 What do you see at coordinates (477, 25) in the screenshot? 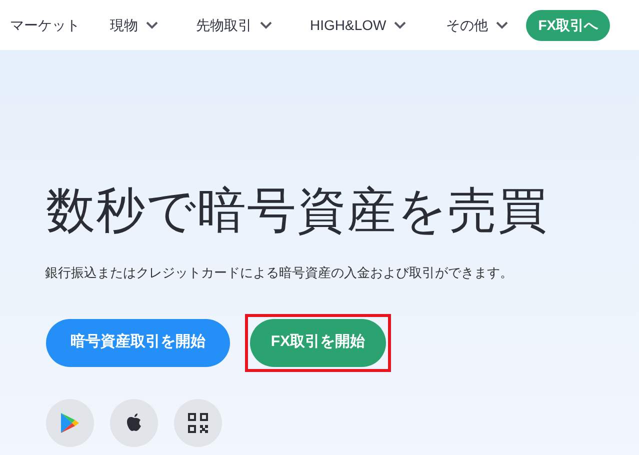
I see `nav-link: その他` at bounding box center [477, 25].